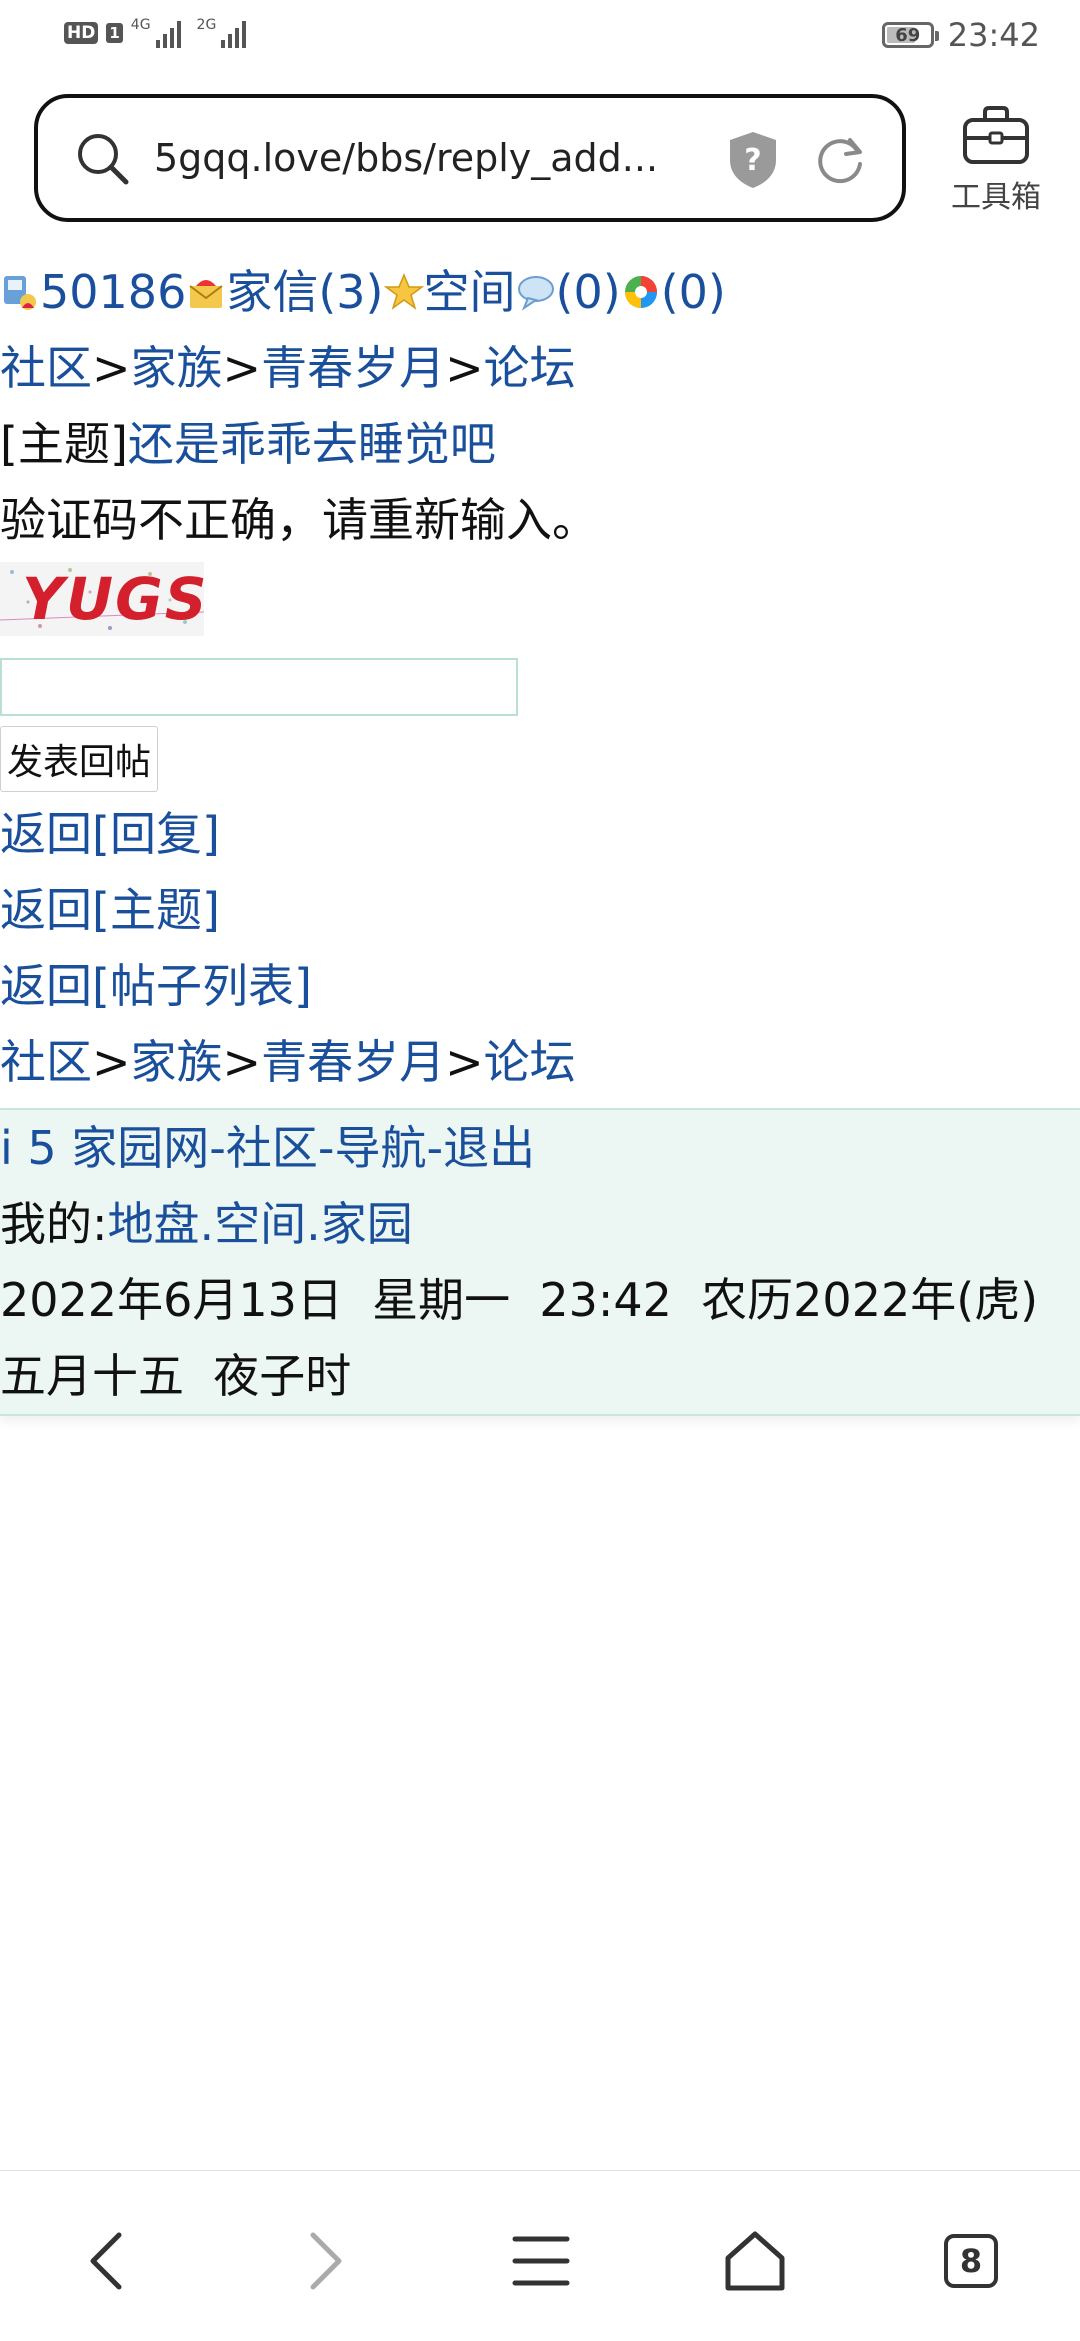 The height and width of the screenshot is (2341, 1080). I want to click on other-count-link: (0), so click(693, 292).